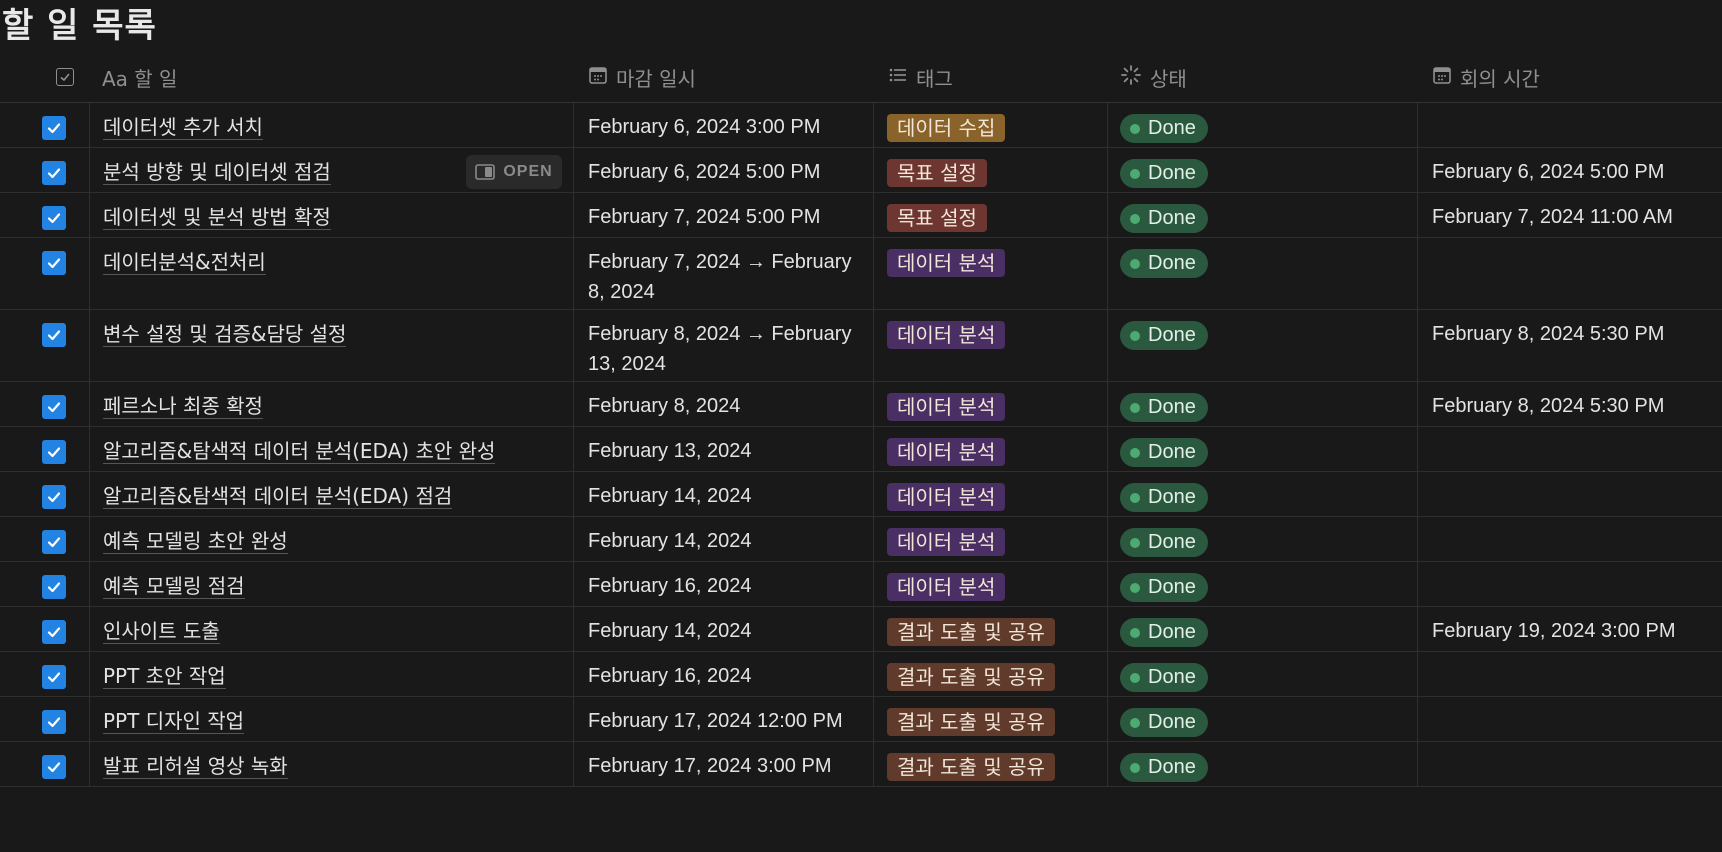 Image resolution: width=1722 pixels, height=852 pixels. I want to click on task-name-cell: 변수 설정 및 검증&담당 설정, so click(332, 345).